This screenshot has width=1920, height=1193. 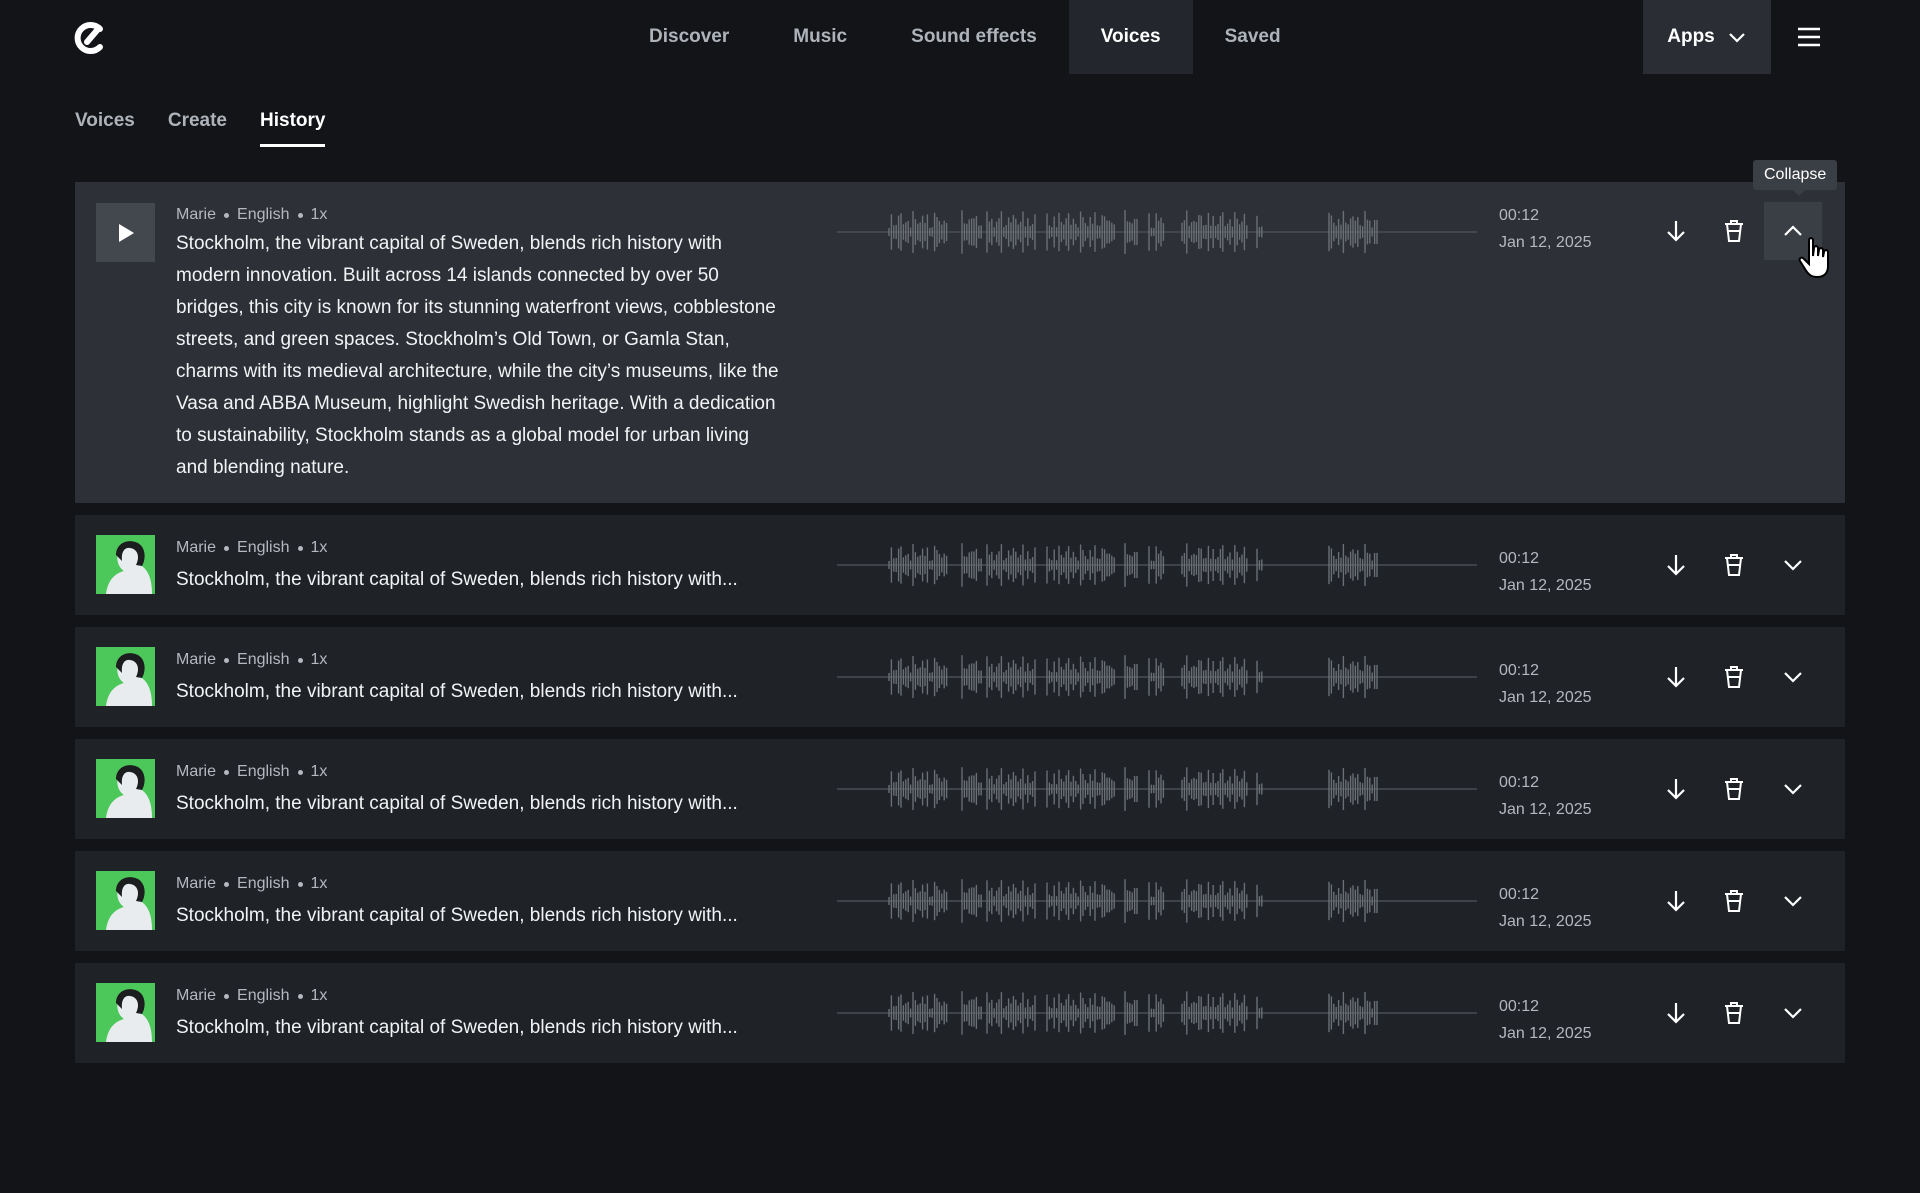 What do you see at coordinates (820, 37) in the screenshot?
I see `nav-music: Music` at bounding box center [820, 37].